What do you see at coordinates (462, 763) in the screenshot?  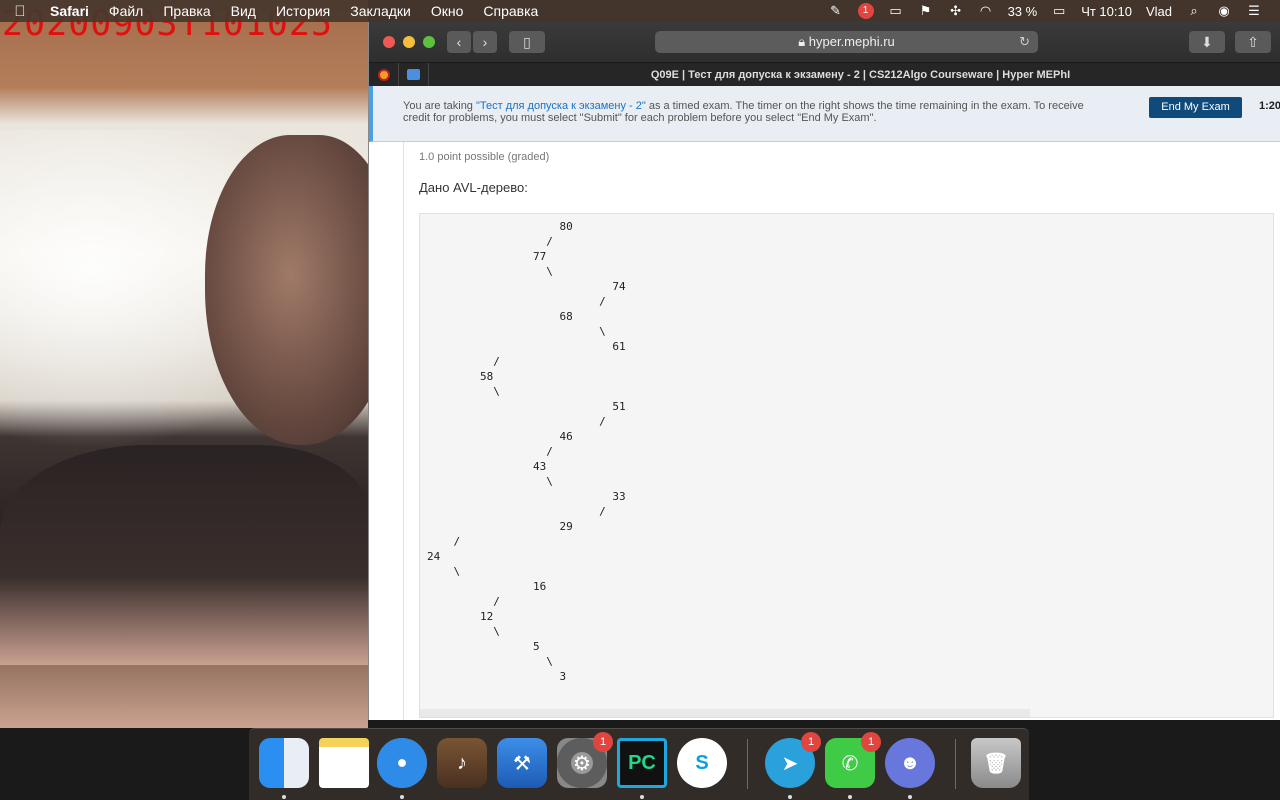 I see `garageband-icon: ♪` at bounding box center [462, 763].